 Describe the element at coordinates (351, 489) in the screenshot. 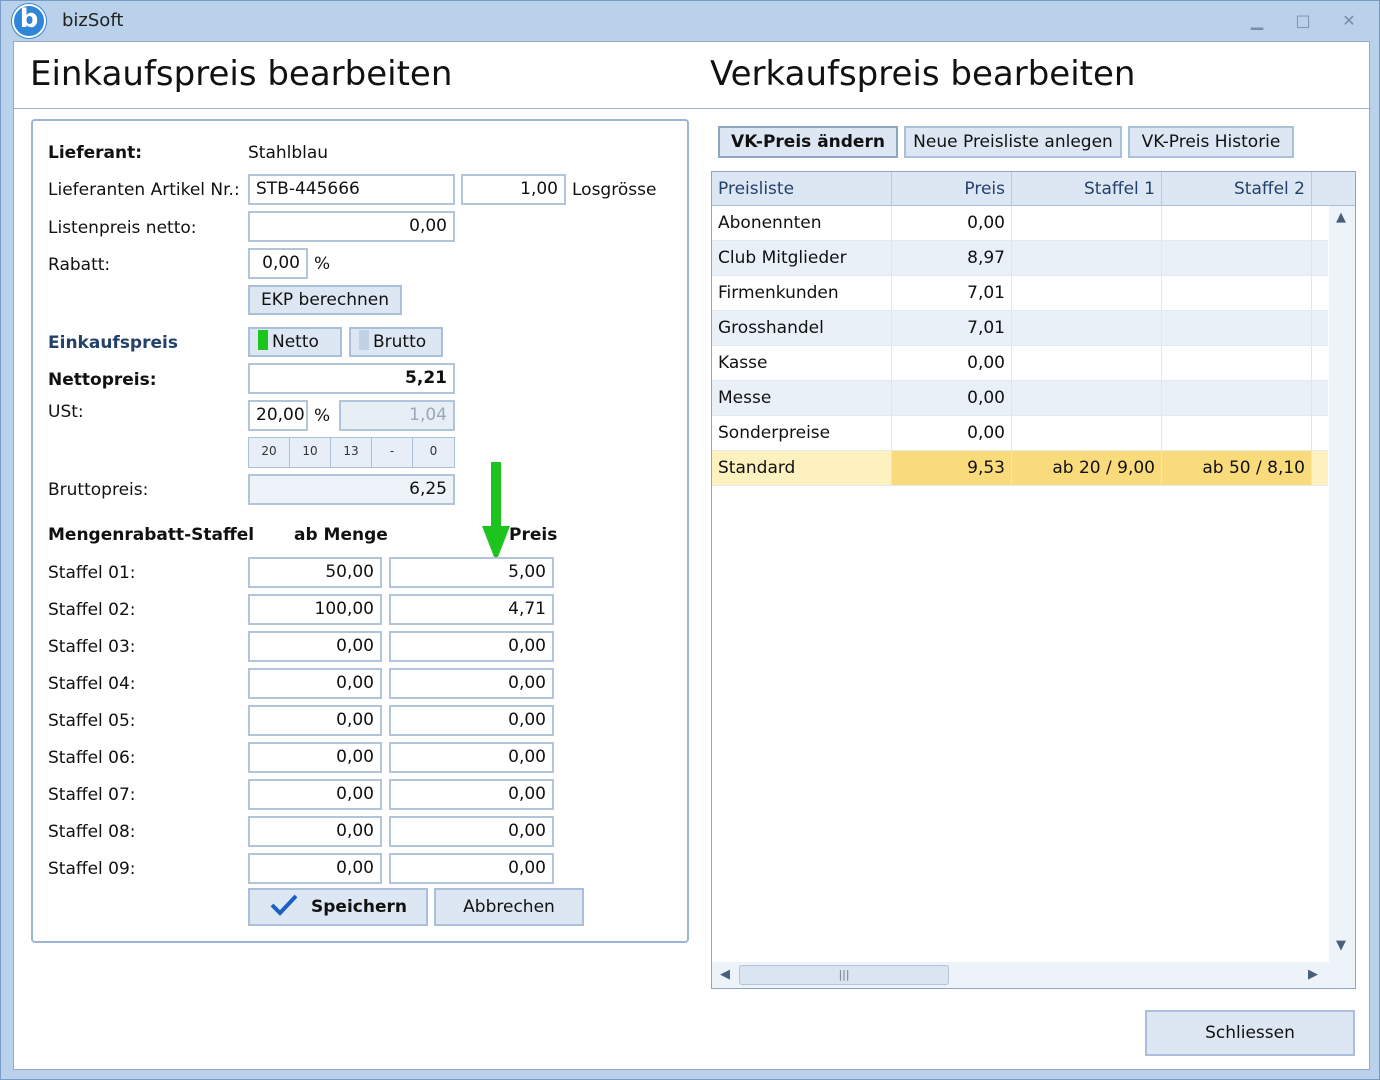

I see `bruttopreis-input: 6,25` at that location.